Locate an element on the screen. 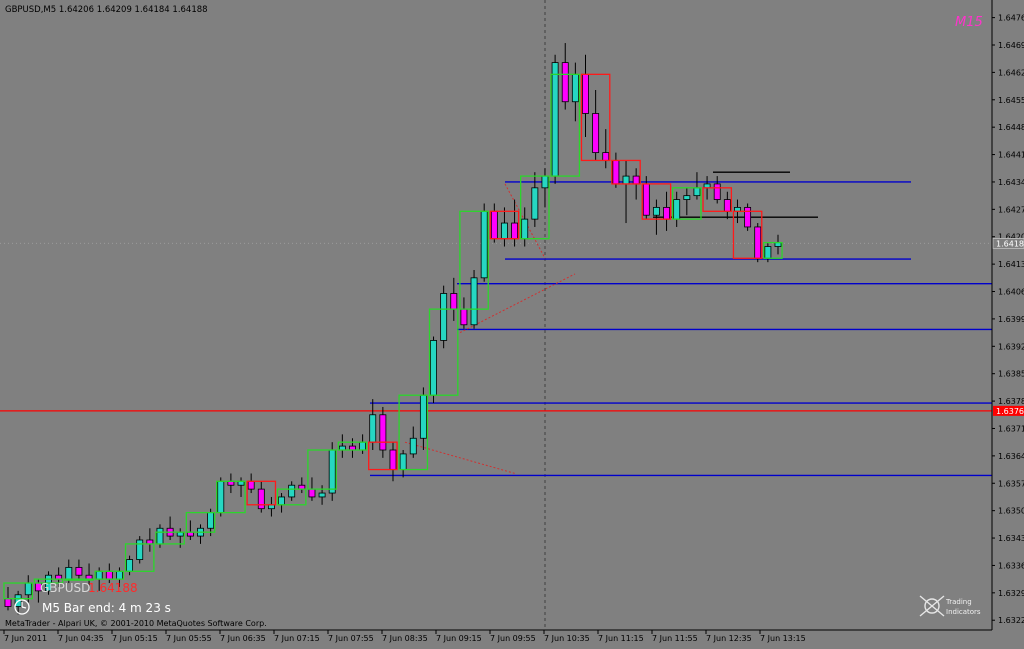  price-tick-label-10: 1.64065 is located at coordinates (1011, 292).